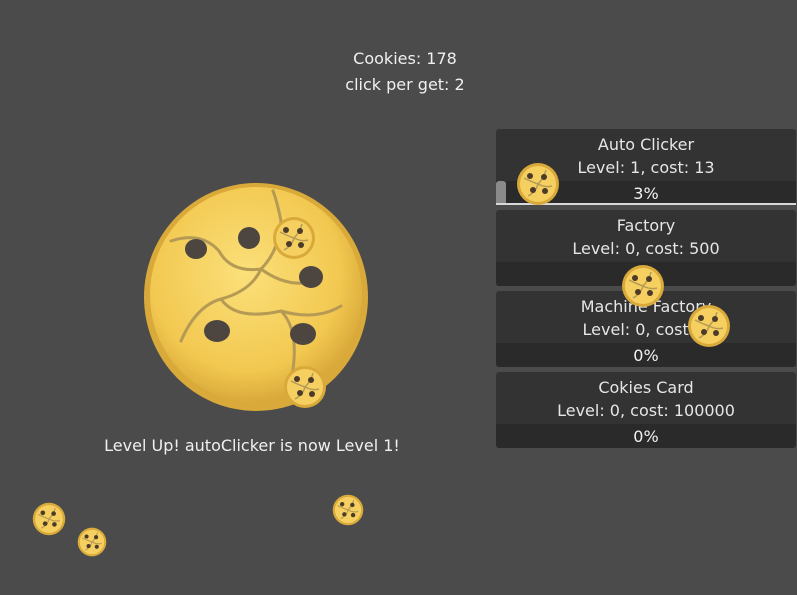 The width and height of the screenshot is (797, 595). What do you see at coordinates (646, 329) in the screenshot?
I see `shop-item-info: Level: 0, cost: 1` at bounding box center [646, 329].